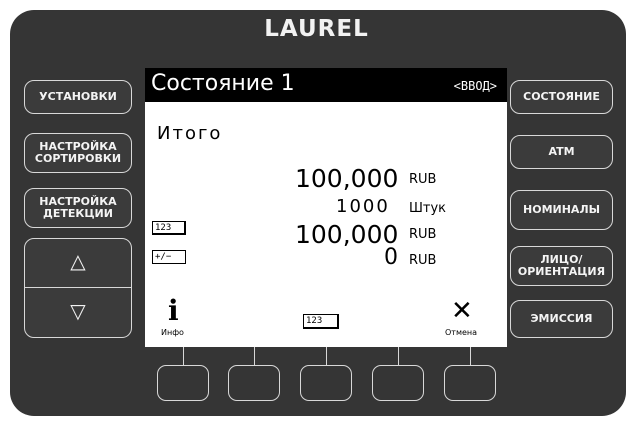 This screenshot has width=633, height=423. I want to click on status-button-label: СОСТОЯНИЕ, so click(561, 96).